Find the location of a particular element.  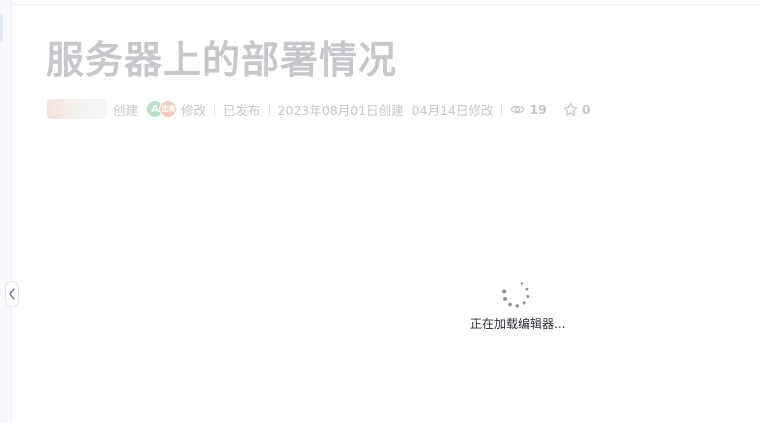

publish-status: 已发布 is located at coordinates (242, 110).